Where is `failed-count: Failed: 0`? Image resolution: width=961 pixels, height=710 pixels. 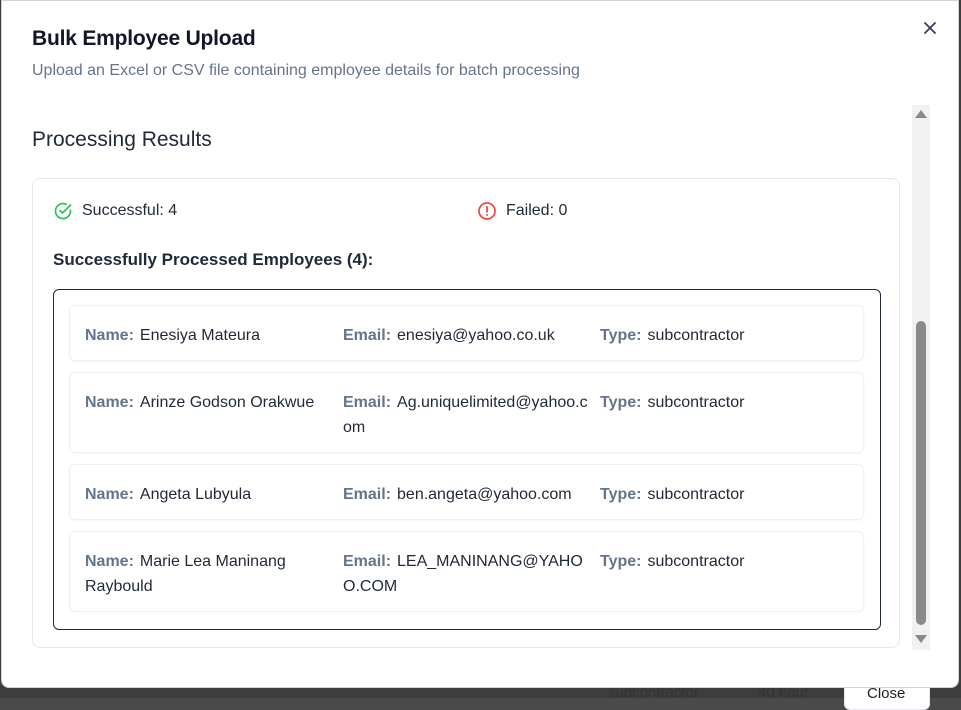 failed-count: Failed: 0 is located at coordinates (537, 210).